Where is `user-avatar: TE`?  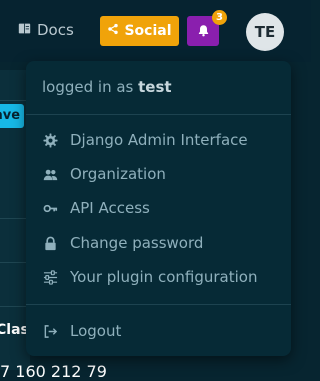 user-avatar: TE is located at coordinates (265, 32).